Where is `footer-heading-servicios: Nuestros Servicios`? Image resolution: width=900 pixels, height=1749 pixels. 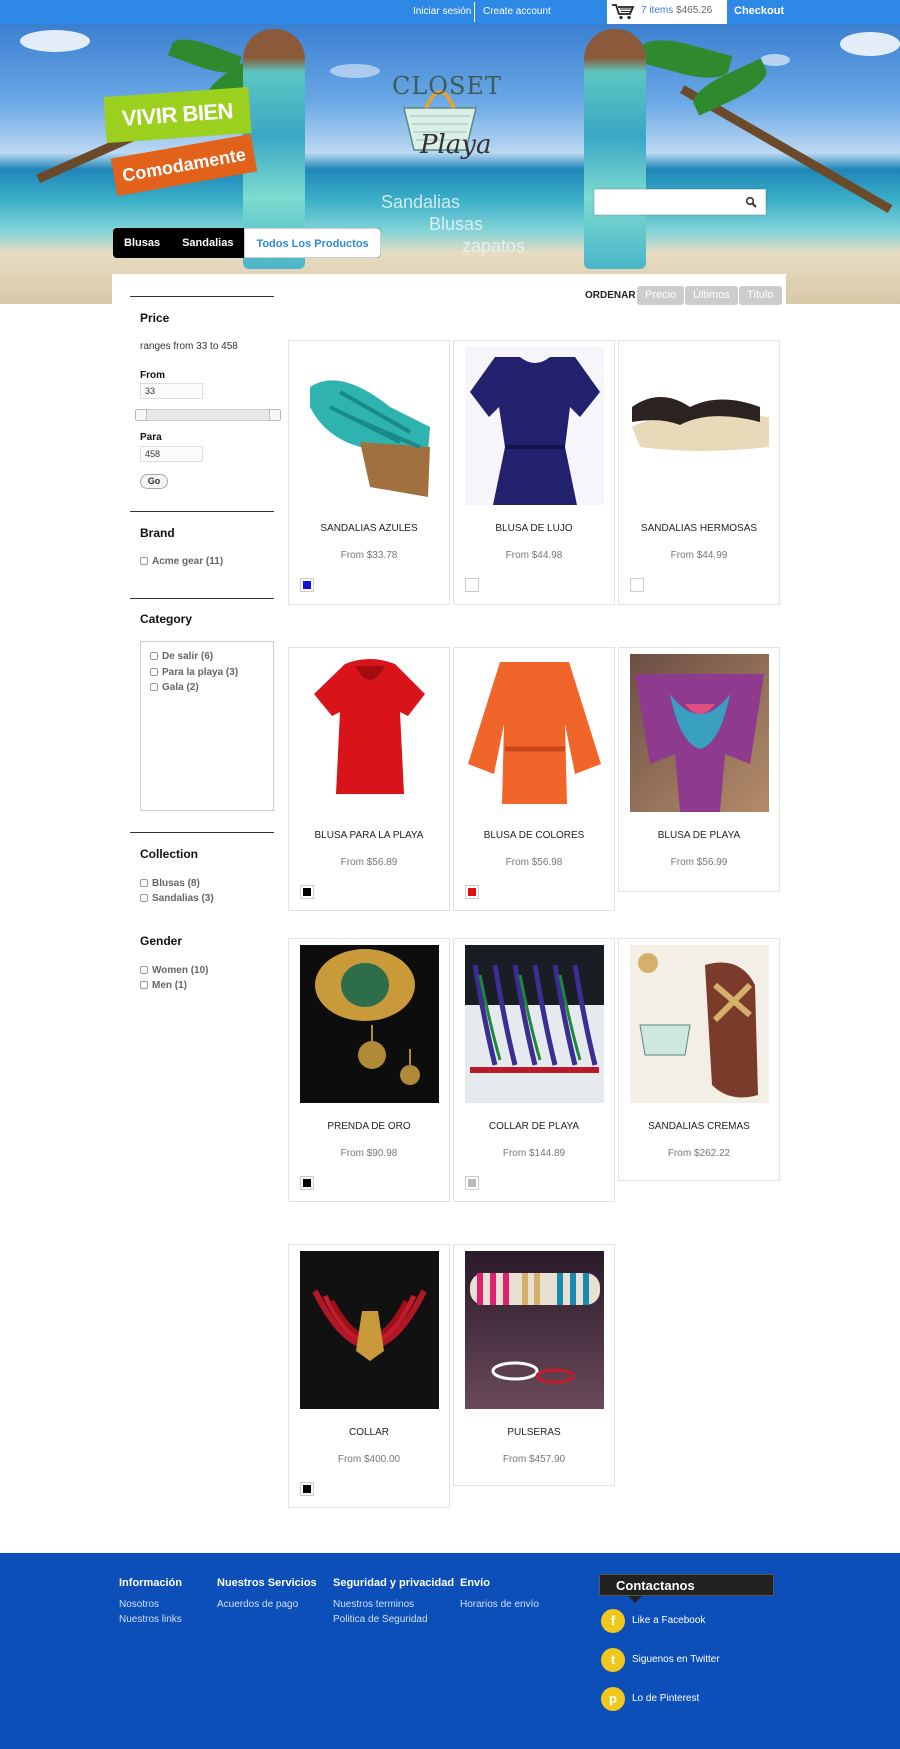
footer-heading-servicios: Nuestros Servicios is located at coordinates (267, 1583).